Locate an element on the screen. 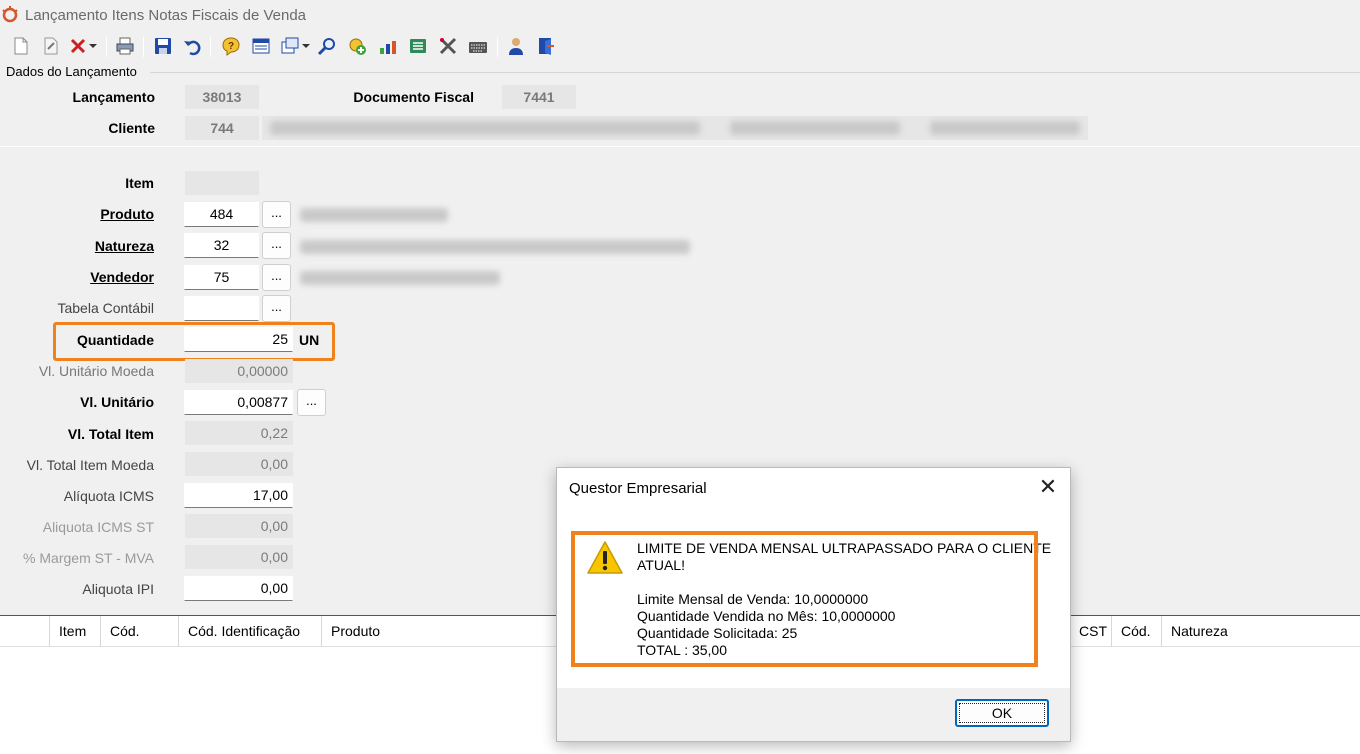  column-header-produto: Produto is located at coordinates (350, 631).